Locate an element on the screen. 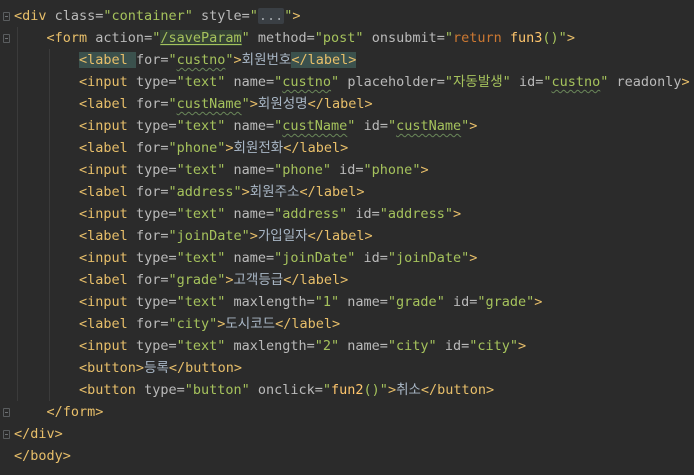  url-token: /saveParam is located at coordinates (201, 38).